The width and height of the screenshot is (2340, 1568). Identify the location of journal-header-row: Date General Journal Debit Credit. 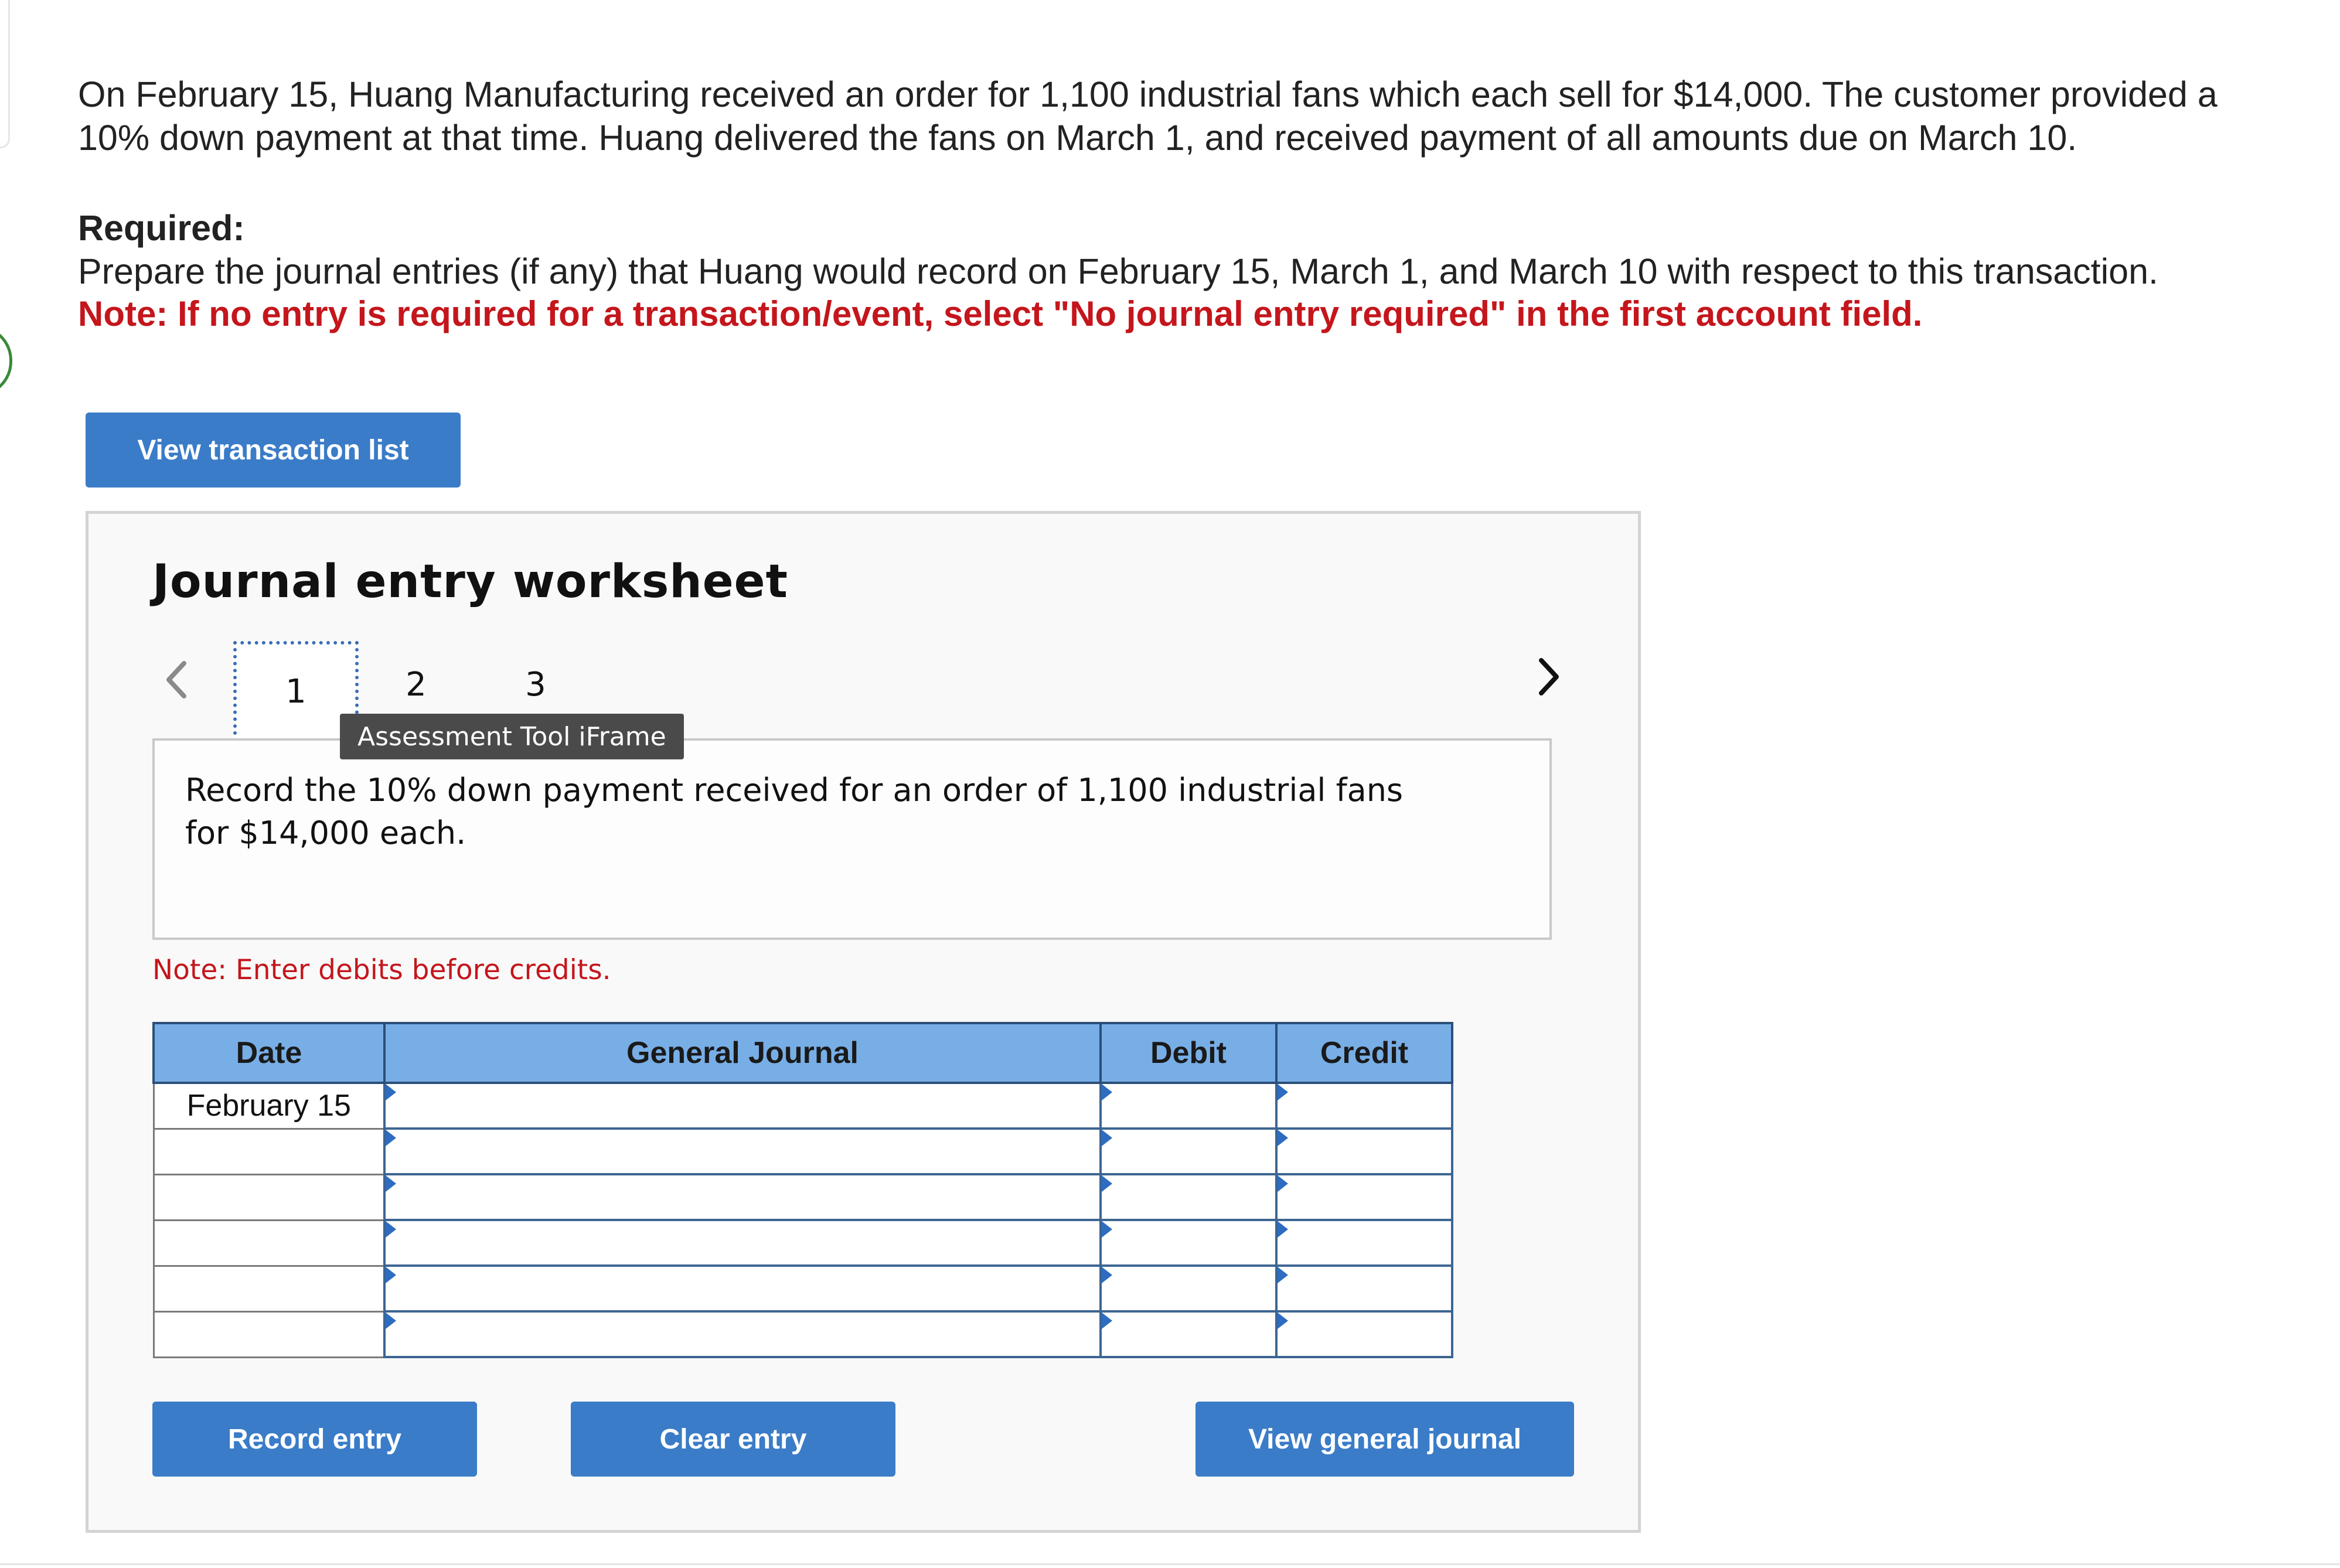
(802, 1053).